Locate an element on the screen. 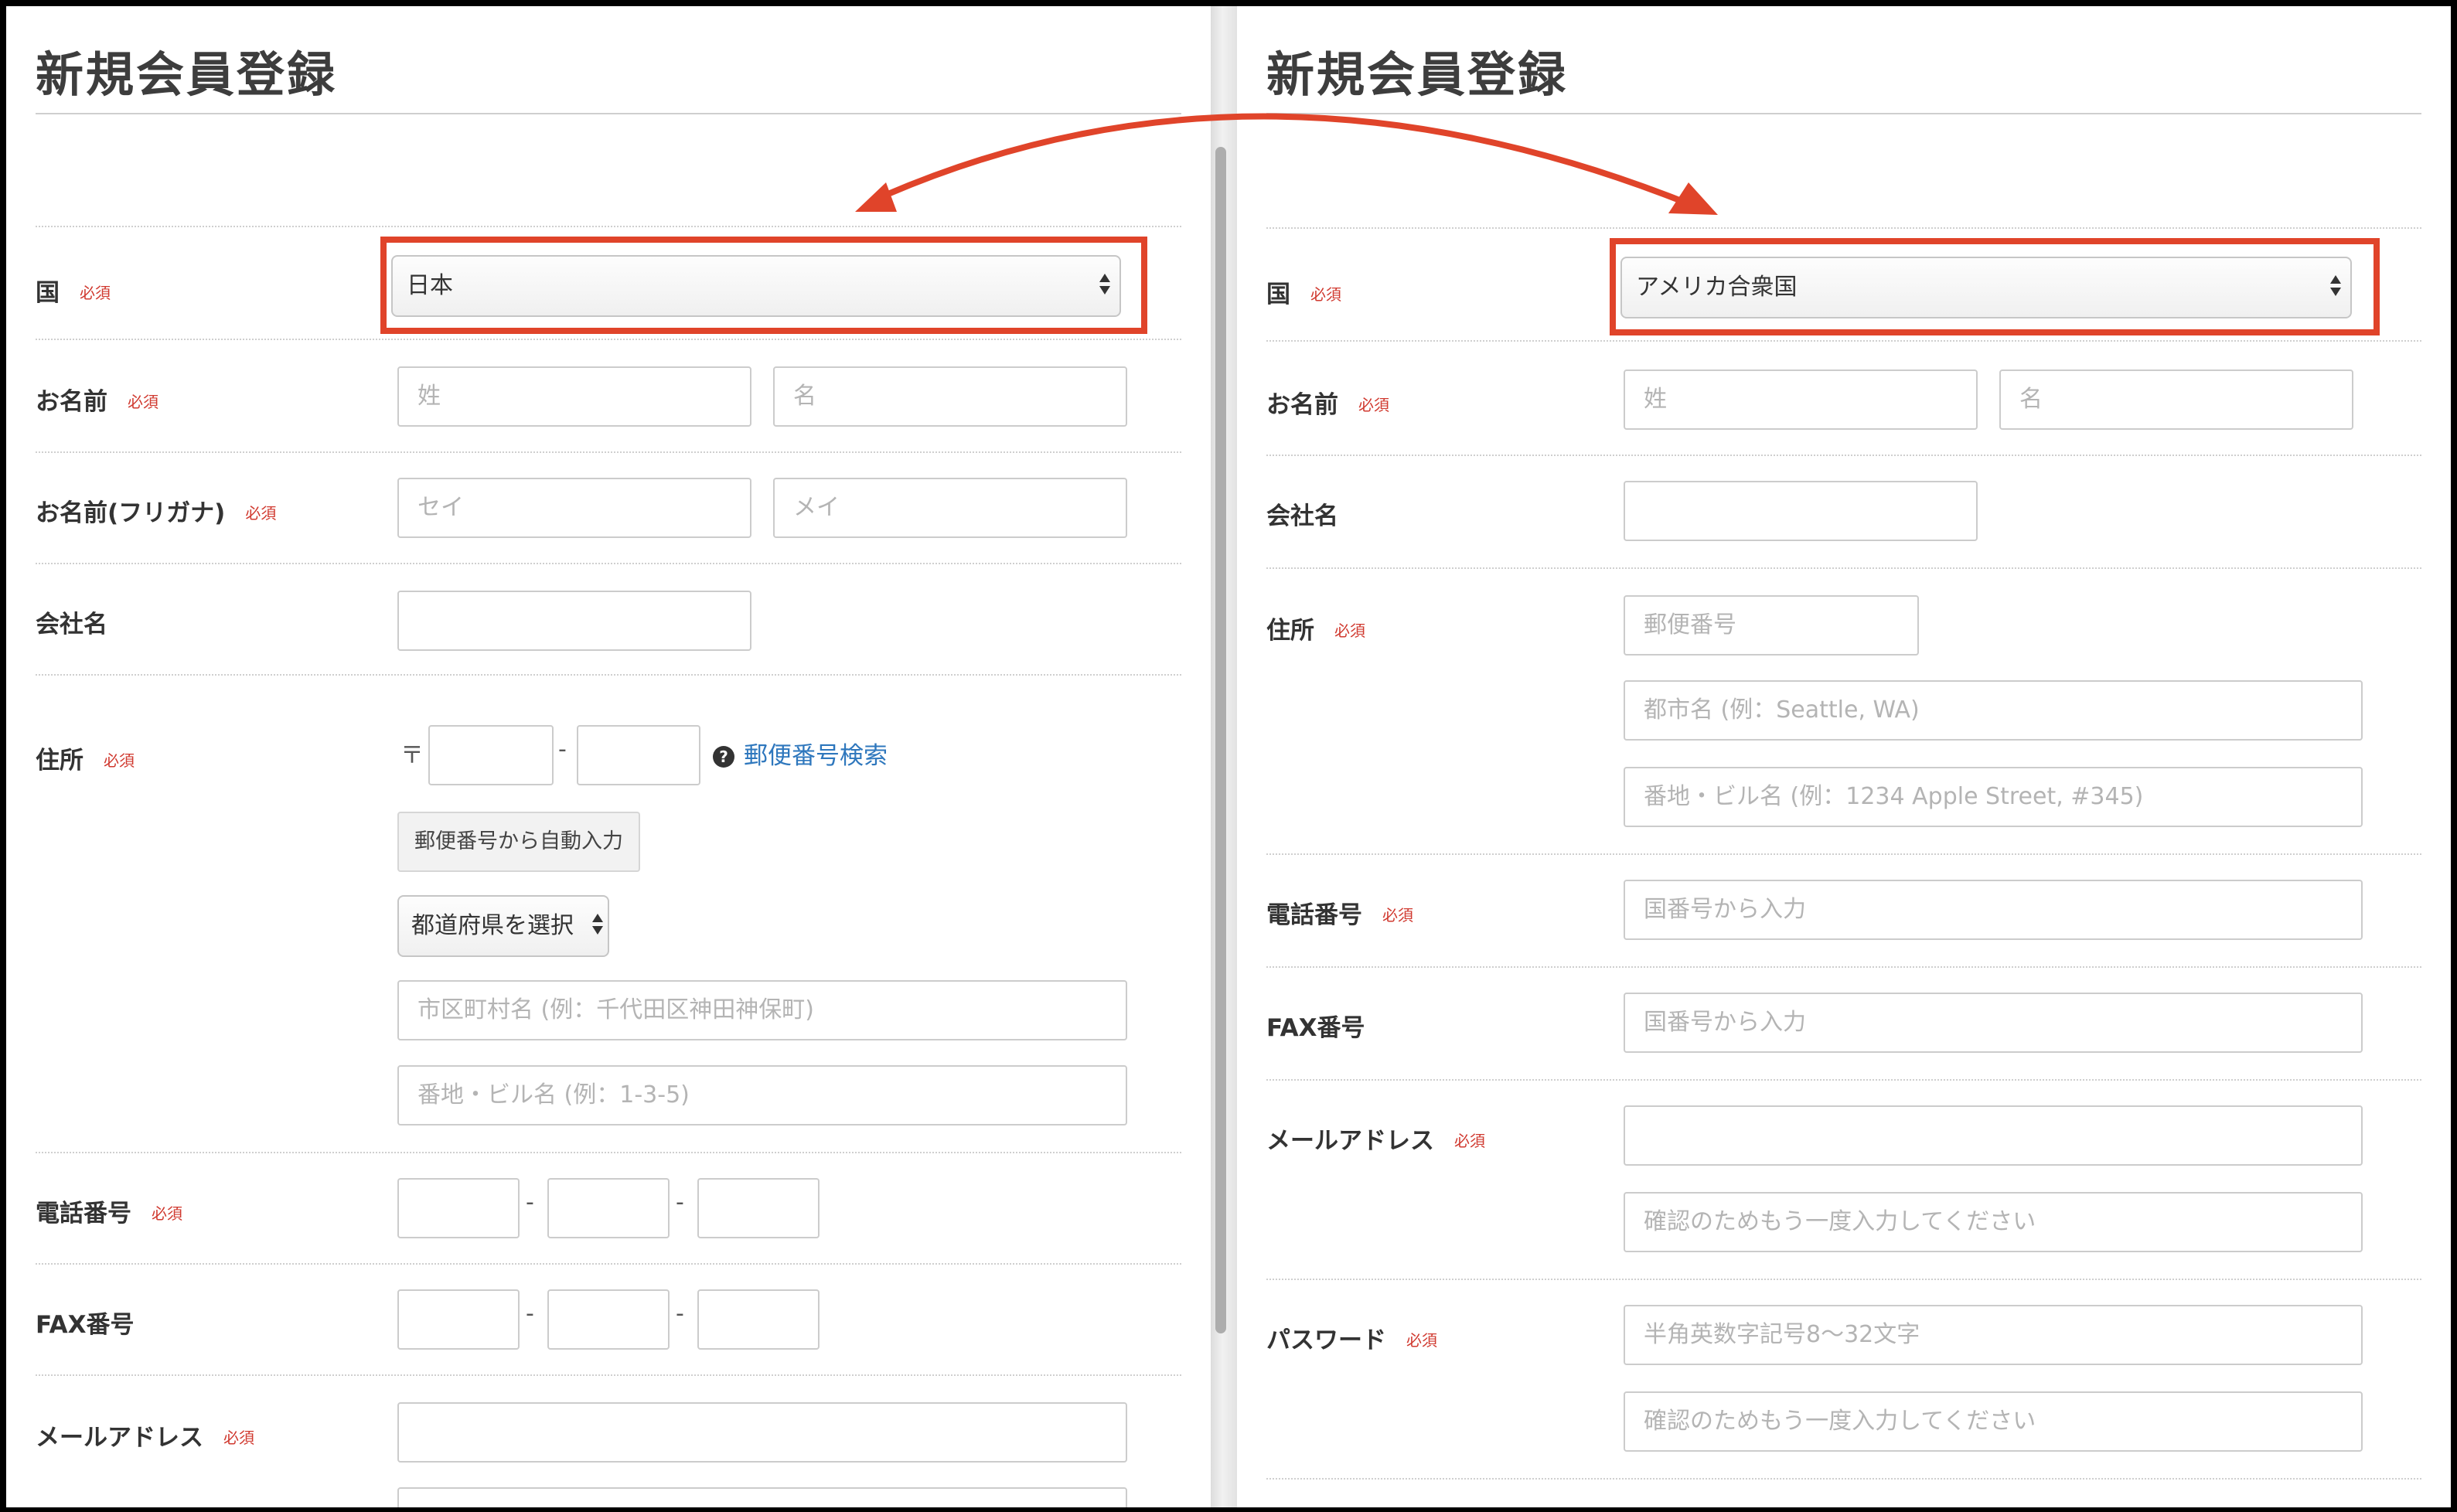  postal-code-input: 郵便番号 is located at coordinates (1771, 625).